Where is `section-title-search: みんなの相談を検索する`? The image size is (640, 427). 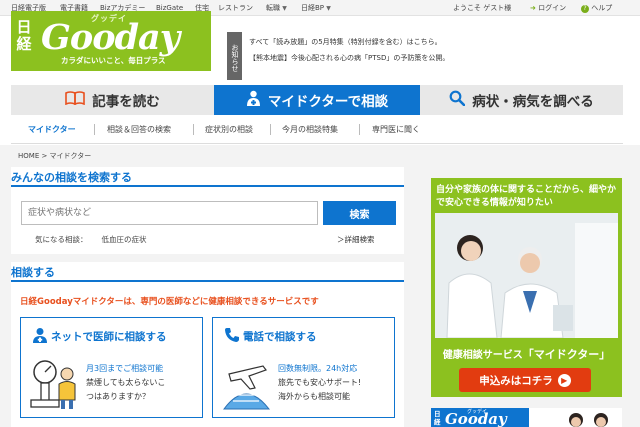
section-title-search: みんなの相談を検索する is located at coordinates (71, 177).